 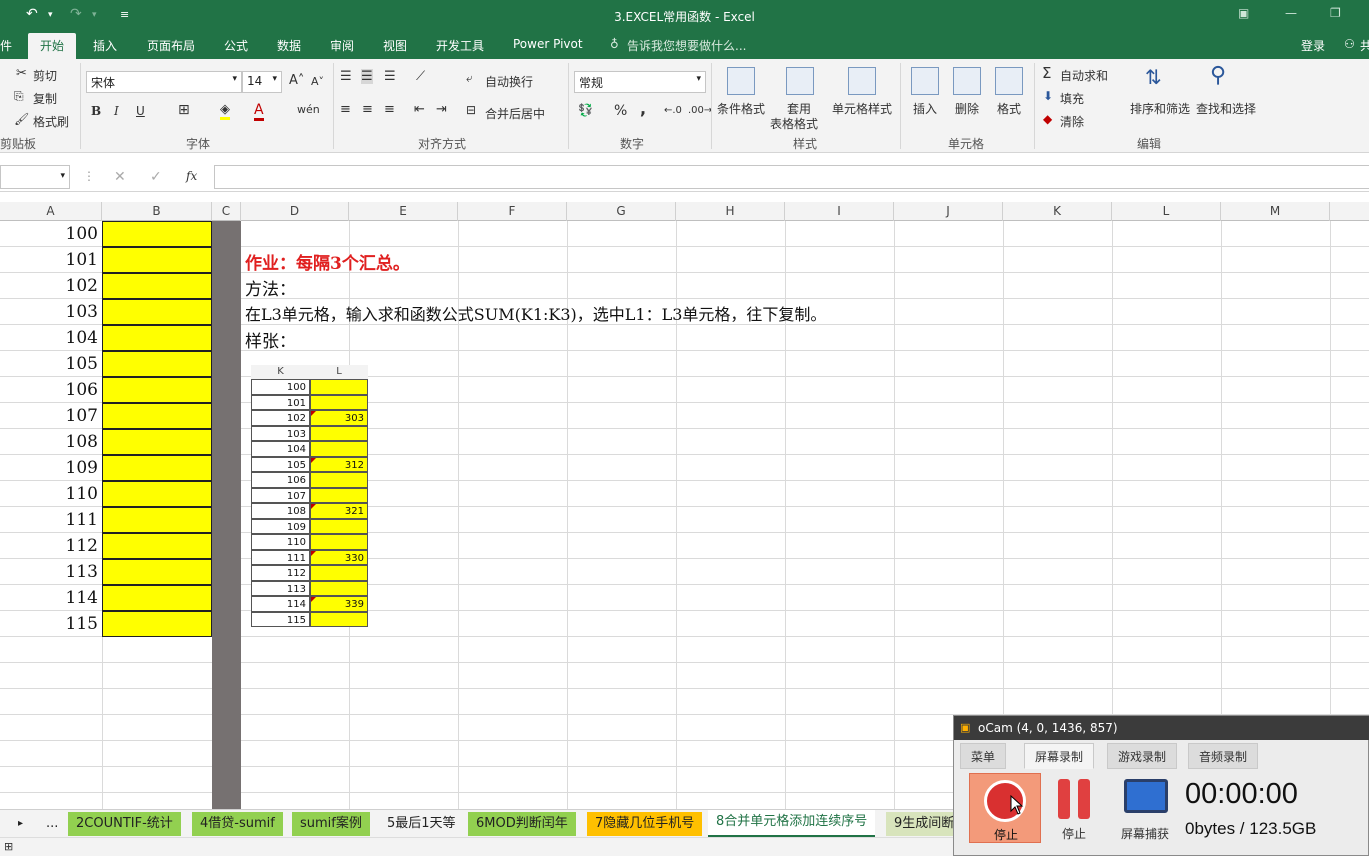 What do you see at coordinates (1072, 121) in the screenshot?
I see `clear-button: 清除` at bounding box center [1072, 121].